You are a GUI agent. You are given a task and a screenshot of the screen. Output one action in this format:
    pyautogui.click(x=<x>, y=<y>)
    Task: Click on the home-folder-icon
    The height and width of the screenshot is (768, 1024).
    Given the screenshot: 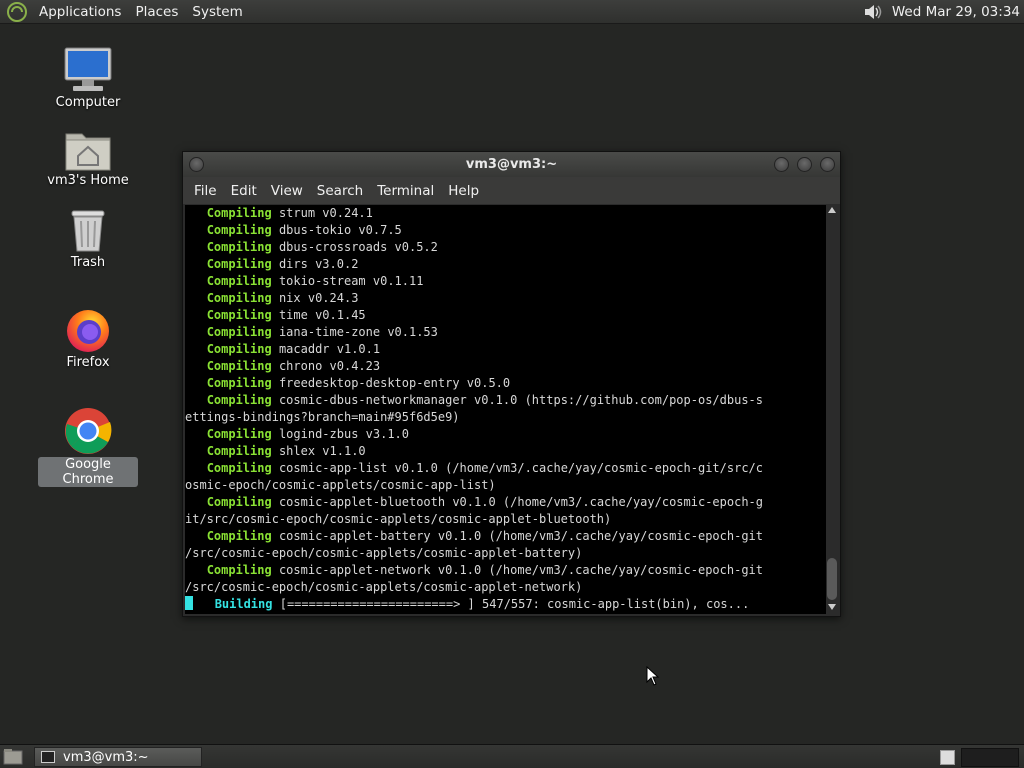 What is the action you would take?
    pyautogui.click(x=88, y=152)
    